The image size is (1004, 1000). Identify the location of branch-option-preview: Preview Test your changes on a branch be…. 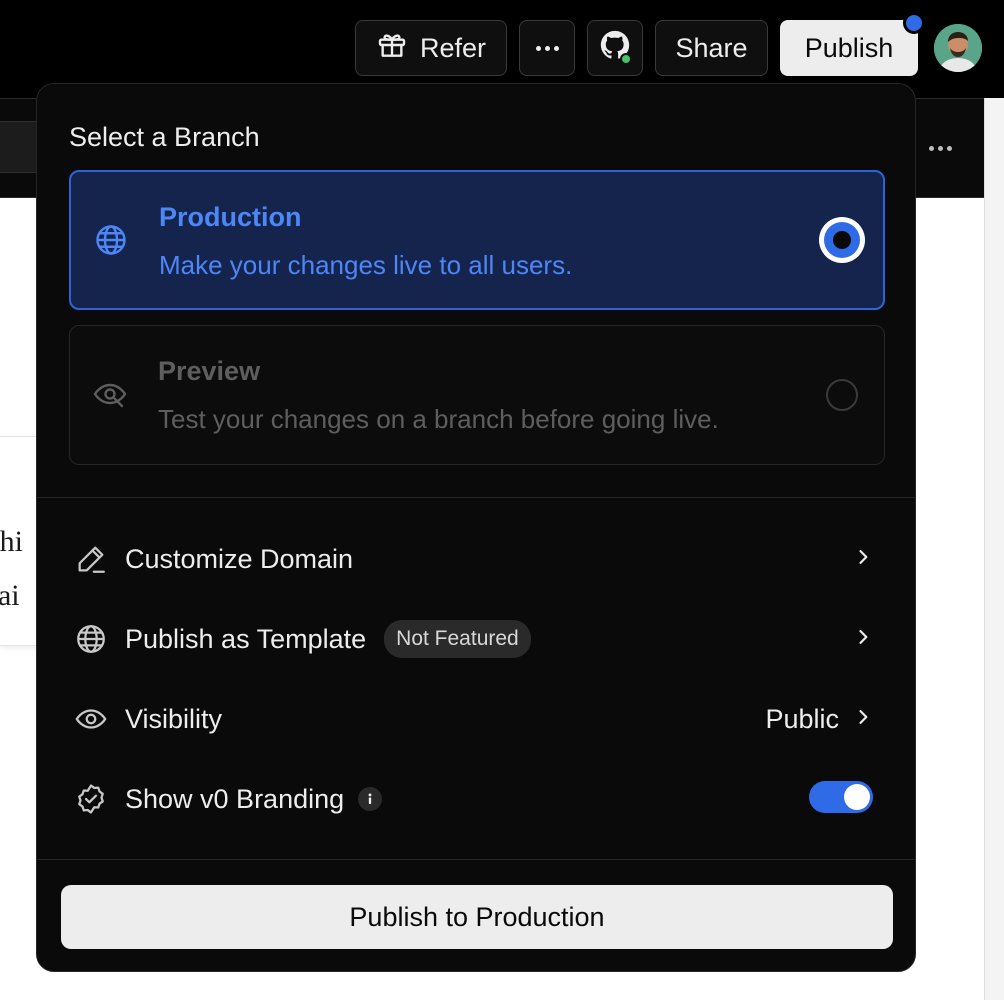
(477, 395).